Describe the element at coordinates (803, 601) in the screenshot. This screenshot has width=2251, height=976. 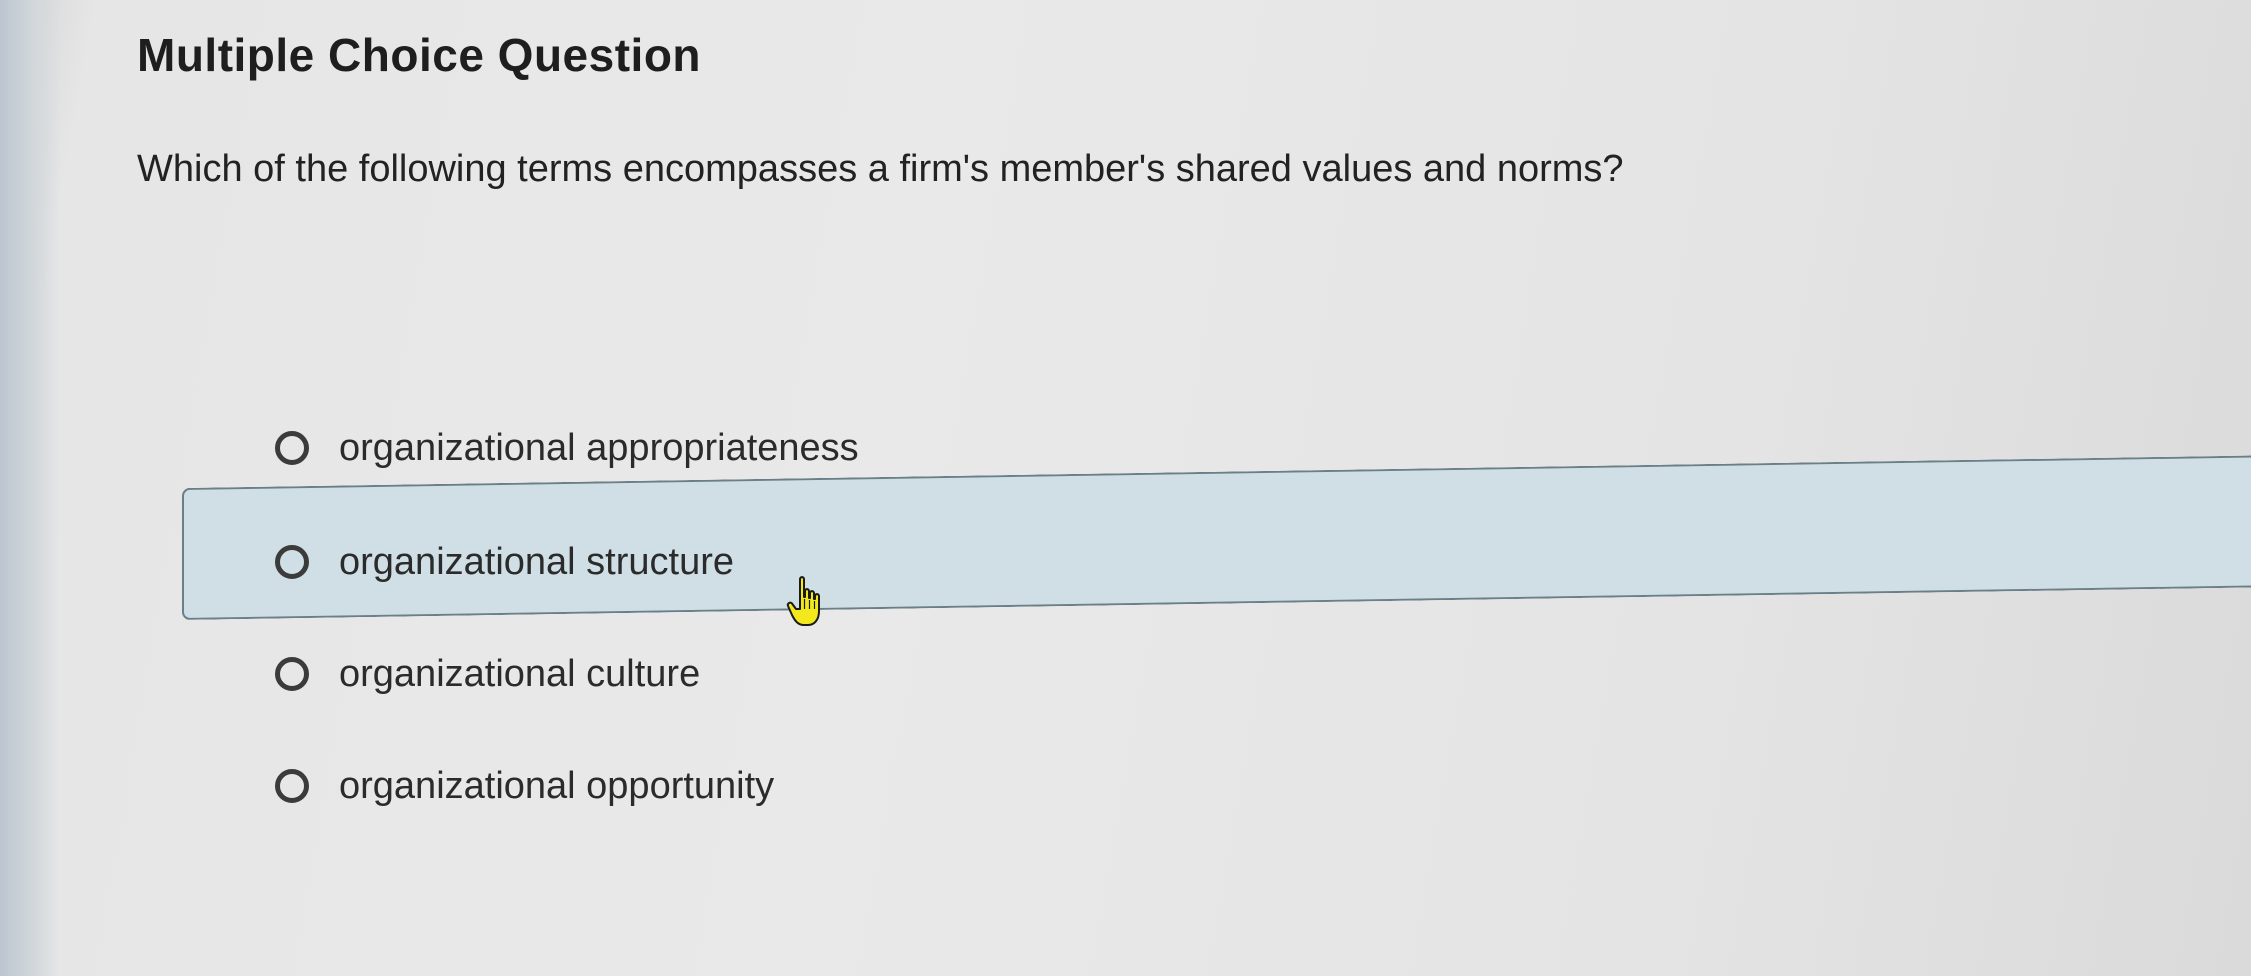
I see `hand-pointer-icon` at that location.